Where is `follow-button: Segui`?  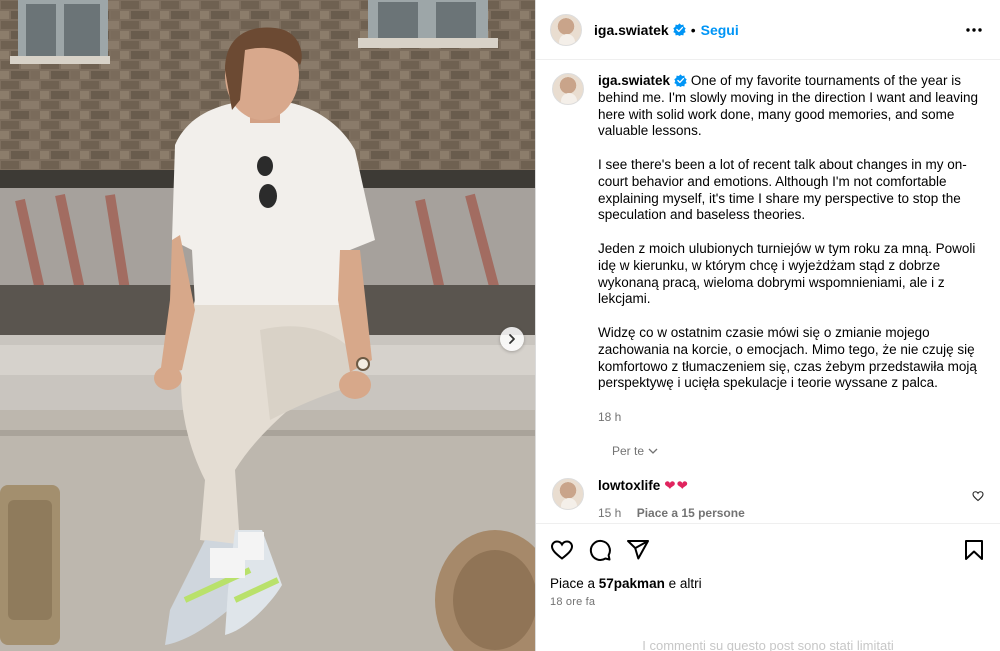
follow-button: Segui is located at coordinates (720, 30).